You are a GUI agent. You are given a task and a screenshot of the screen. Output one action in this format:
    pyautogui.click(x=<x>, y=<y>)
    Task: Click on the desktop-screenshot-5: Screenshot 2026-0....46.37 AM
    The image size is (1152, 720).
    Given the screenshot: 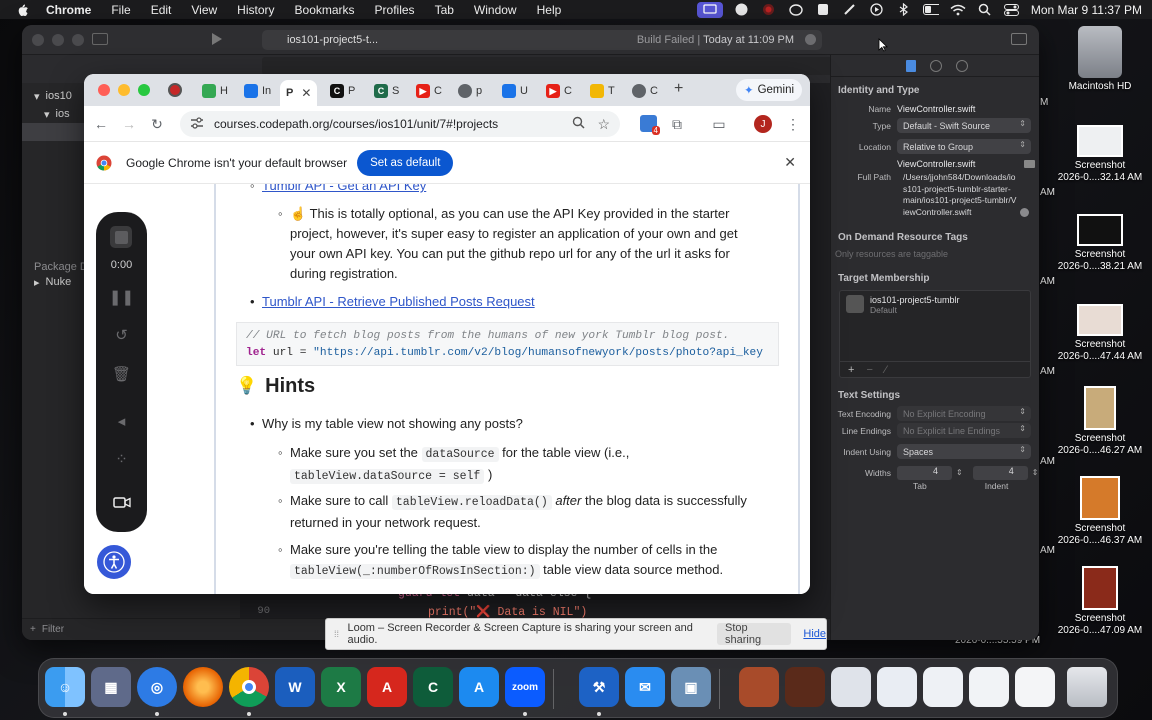 What is the action you would take?
    pyautogui.click(x=1100, y=511)
    